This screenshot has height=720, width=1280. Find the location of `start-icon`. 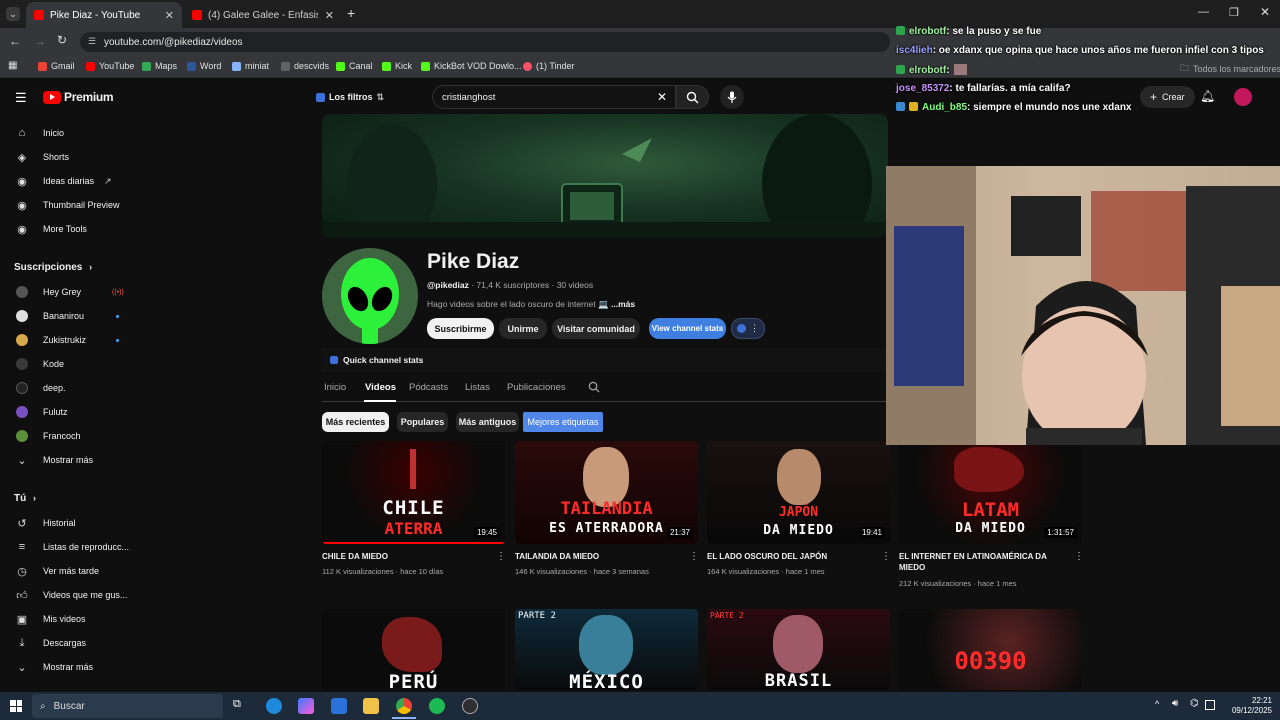

start-icon is located at coordinates (16, 706).